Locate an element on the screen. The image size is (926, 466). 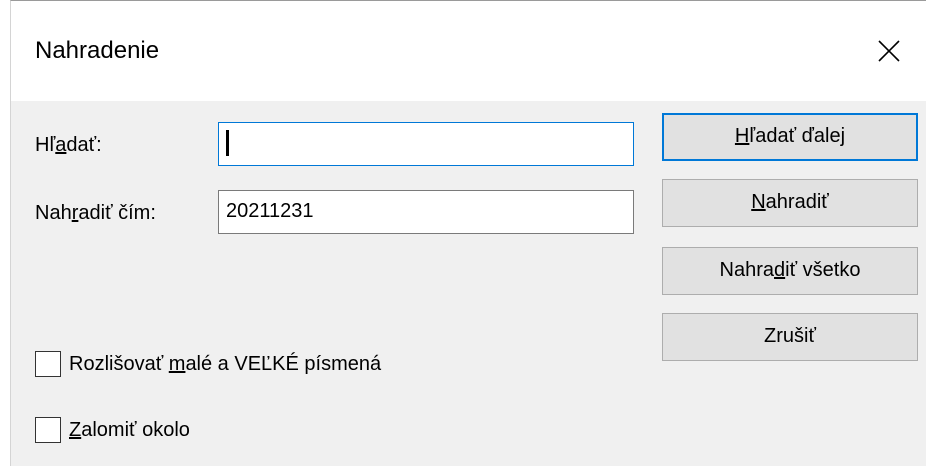
replace-input: 20211231 is located at coordinates (426, 212).